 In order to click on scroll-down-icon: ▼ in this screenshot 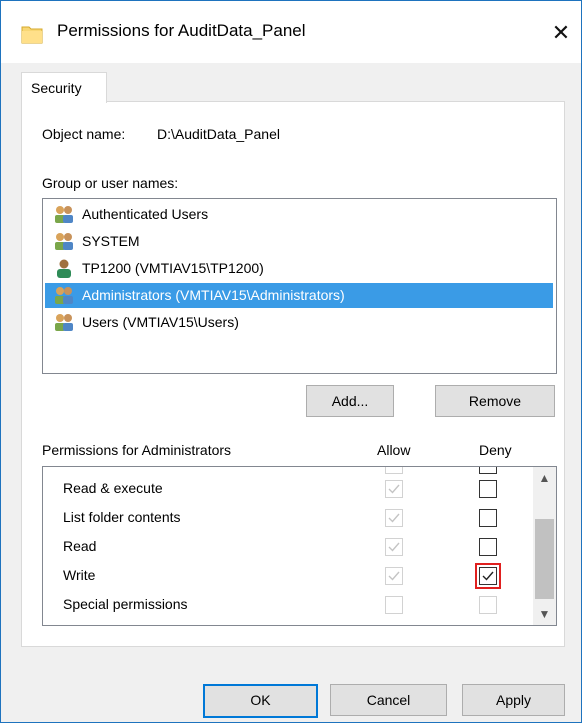, I will do `click(544, 614)`.